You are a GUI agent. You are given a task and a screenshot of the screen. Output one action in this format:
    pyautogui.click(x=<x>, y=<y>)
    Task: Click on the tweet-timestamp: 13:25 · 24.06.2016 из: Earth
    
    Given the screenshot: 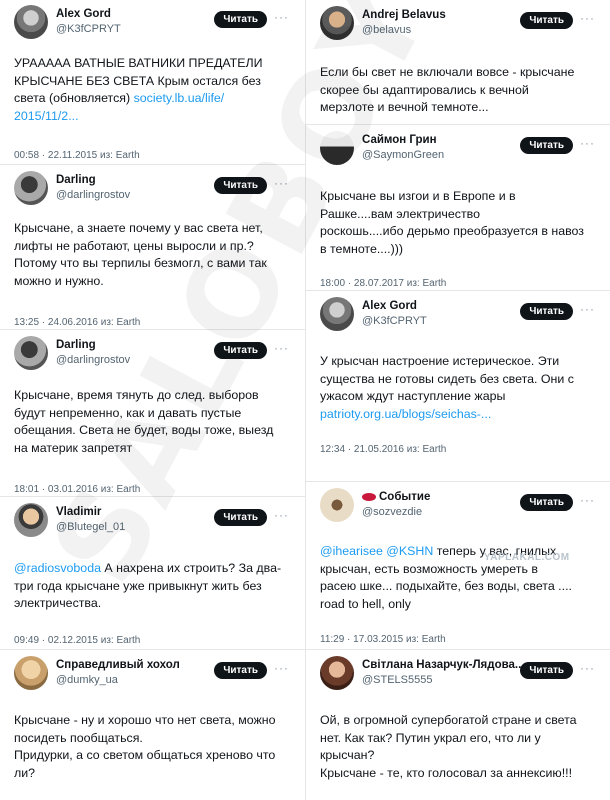 What is the action you would take?
    pyautogui.click(x=77, y=322)
    